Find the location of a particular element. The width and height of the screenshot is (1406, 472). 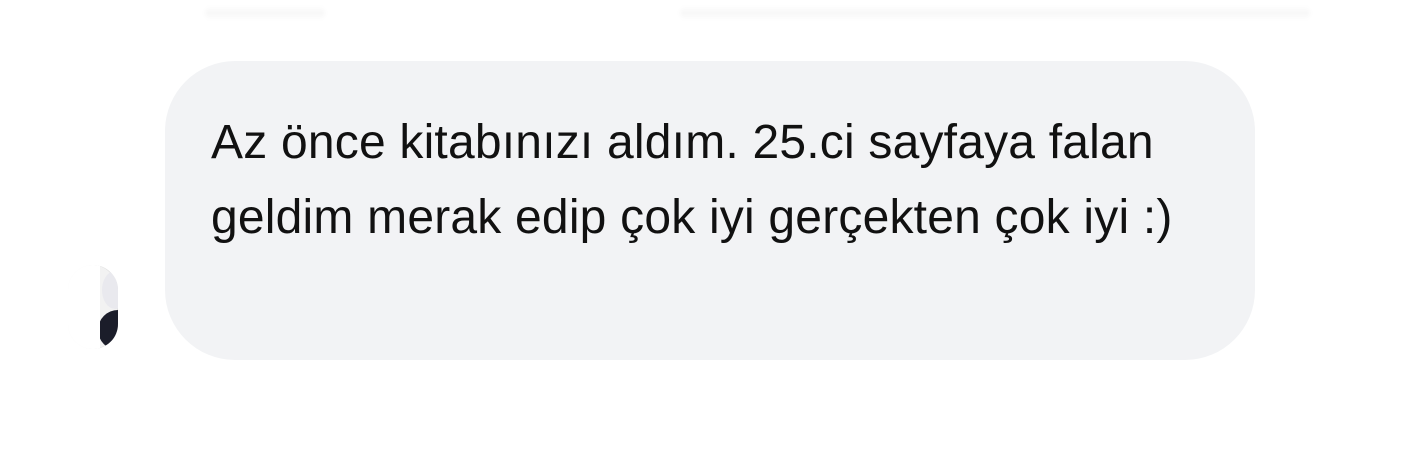

avatar is located at coordinates (93, 307).